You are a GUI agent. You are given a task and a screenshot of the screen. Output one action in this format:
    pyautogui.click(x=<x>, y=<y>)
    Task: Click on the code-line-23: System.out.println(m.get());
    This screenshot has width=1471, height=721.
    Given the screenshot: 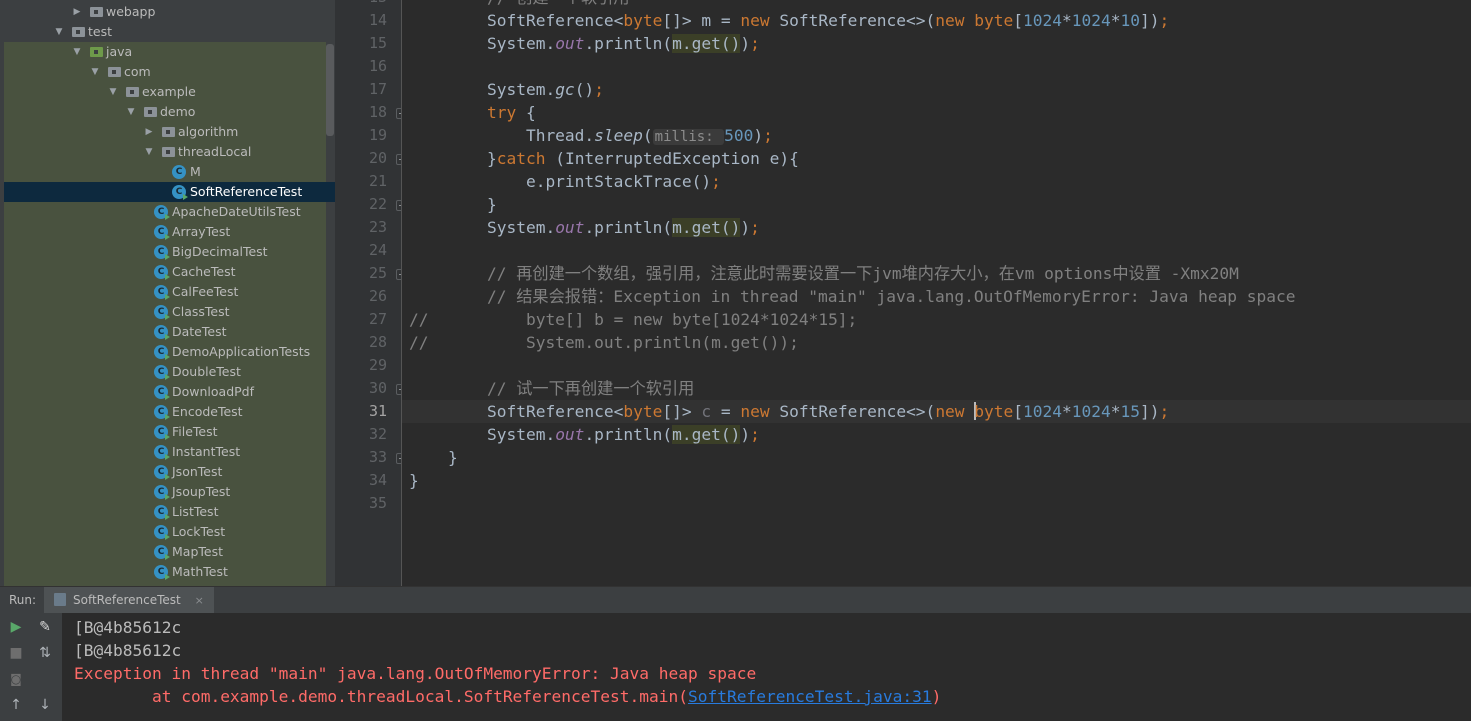 What is the action you would take?
    pyautogui.click(x=584, y=227)
    